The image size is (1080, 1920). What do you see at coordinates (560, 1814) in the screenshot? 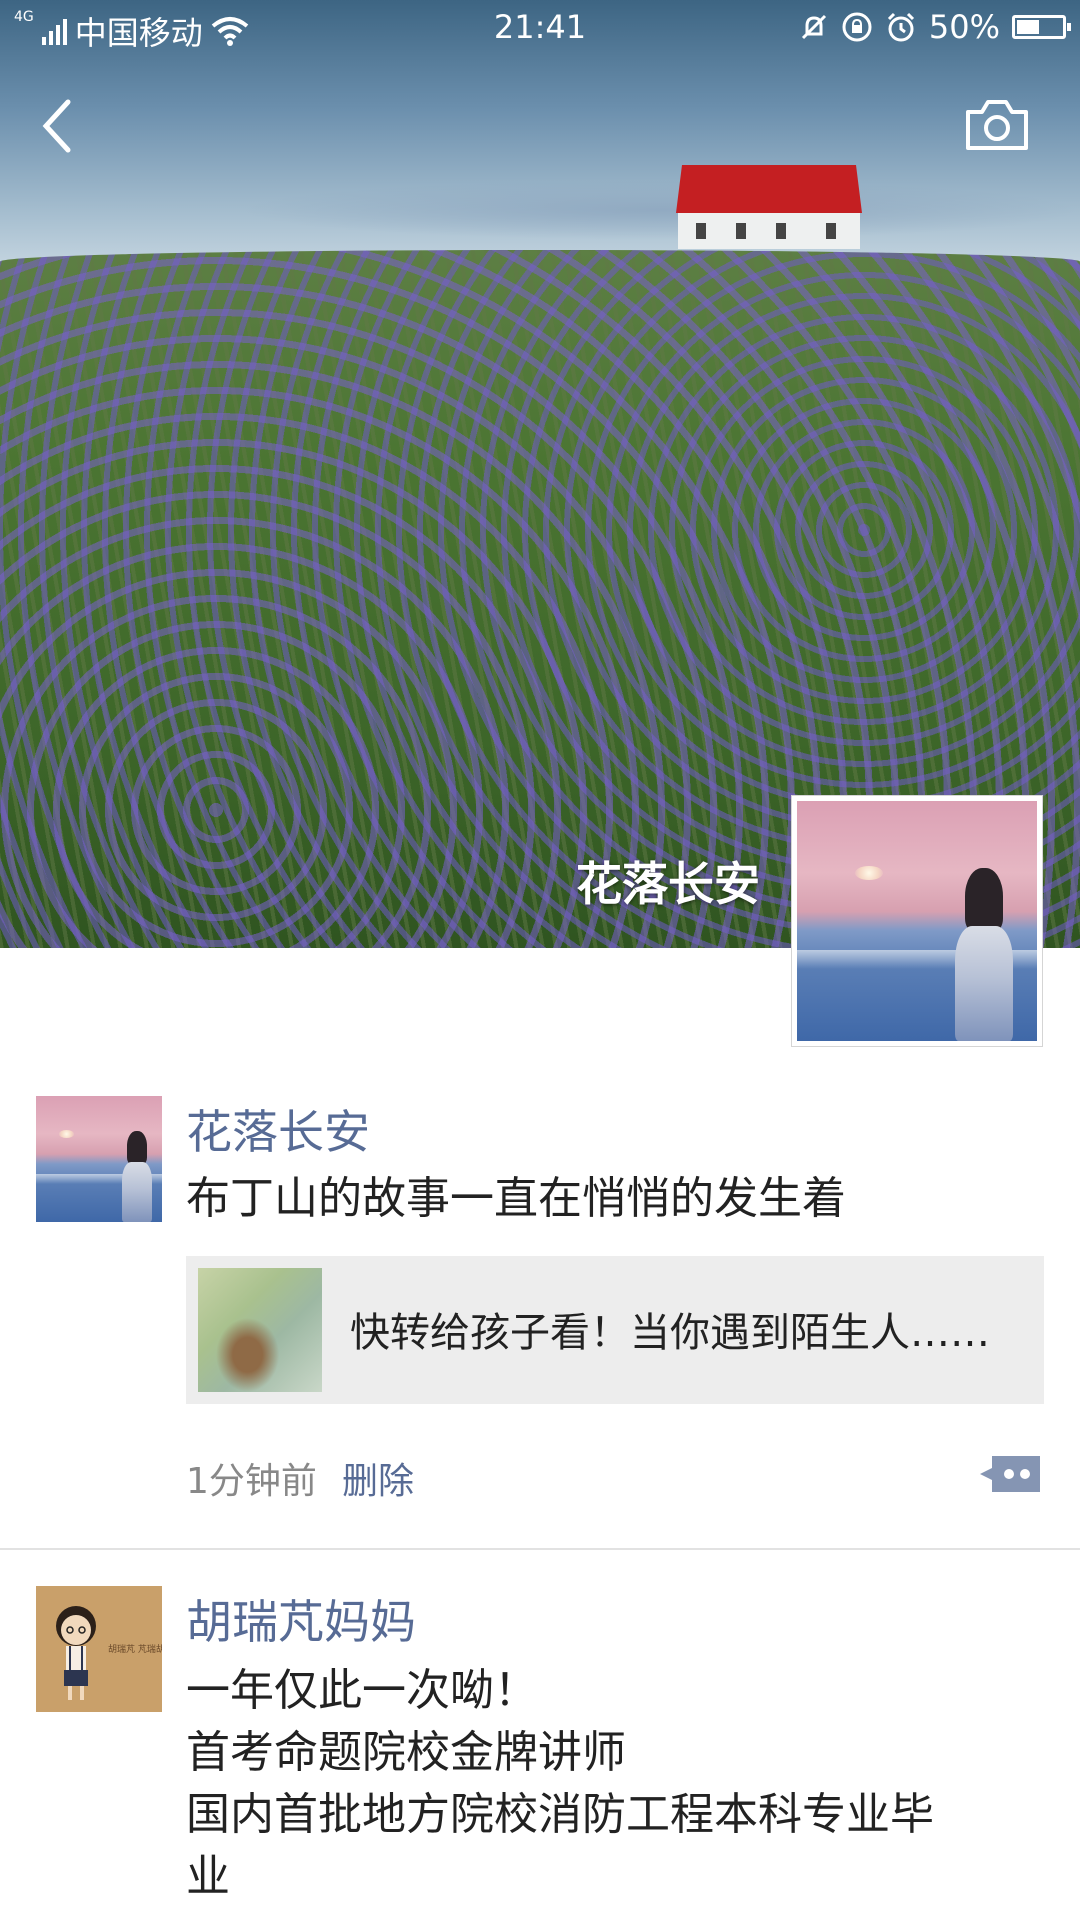
I see `post-text-line: 国内首批地方院校消防工程本科专业毕` at bounding box center [560, 1814].